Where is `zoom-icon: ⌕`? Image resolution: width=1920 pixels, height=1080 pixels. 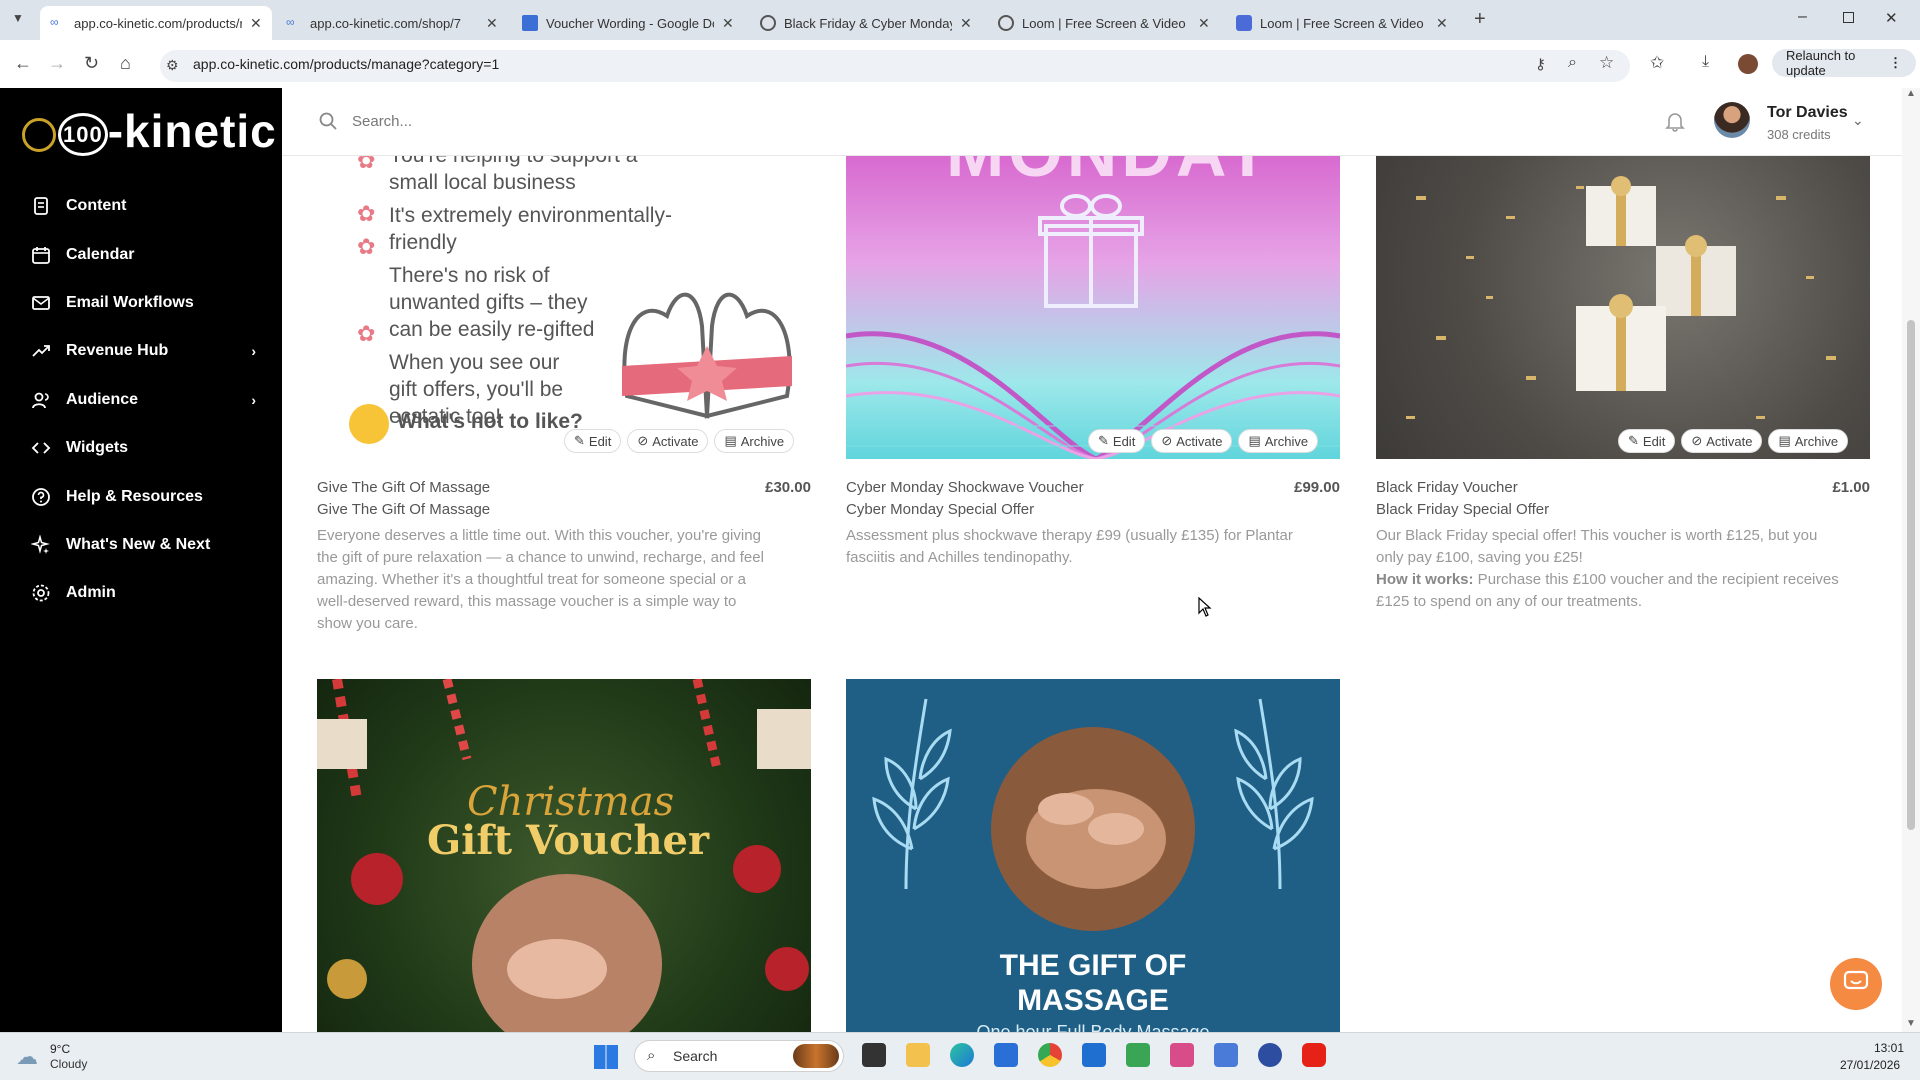 zoom-icon: ⌕ is located at coordinates (1572, 63).